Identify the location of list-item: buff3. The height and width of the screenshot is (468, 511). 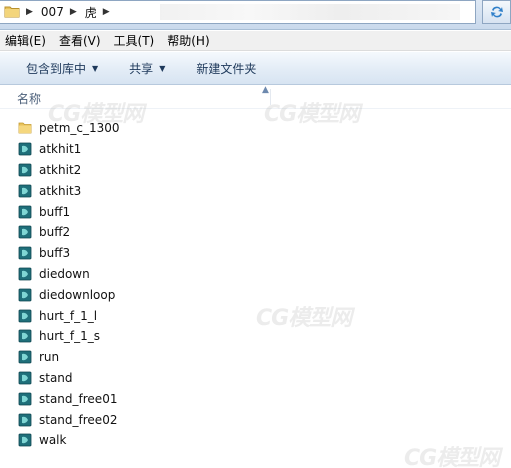
(255, 253).